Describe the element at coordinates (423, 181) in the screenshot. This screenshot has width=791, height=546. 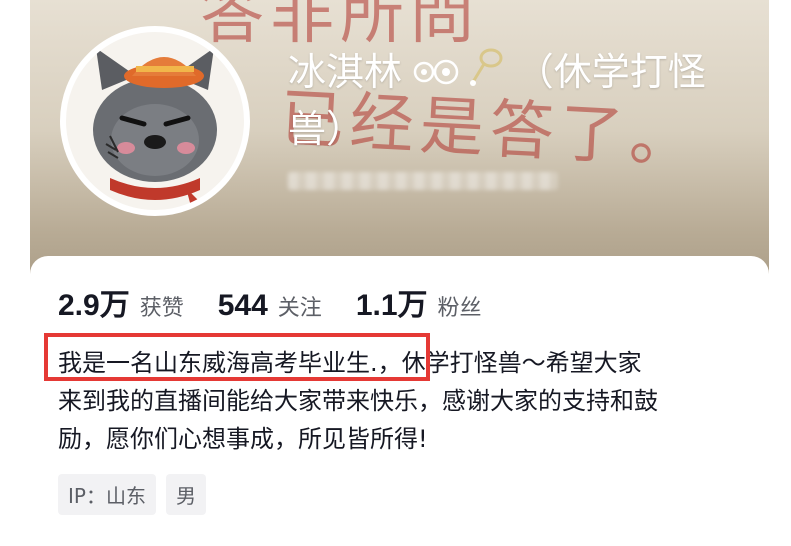
I see `user-id-blurred` at that location.